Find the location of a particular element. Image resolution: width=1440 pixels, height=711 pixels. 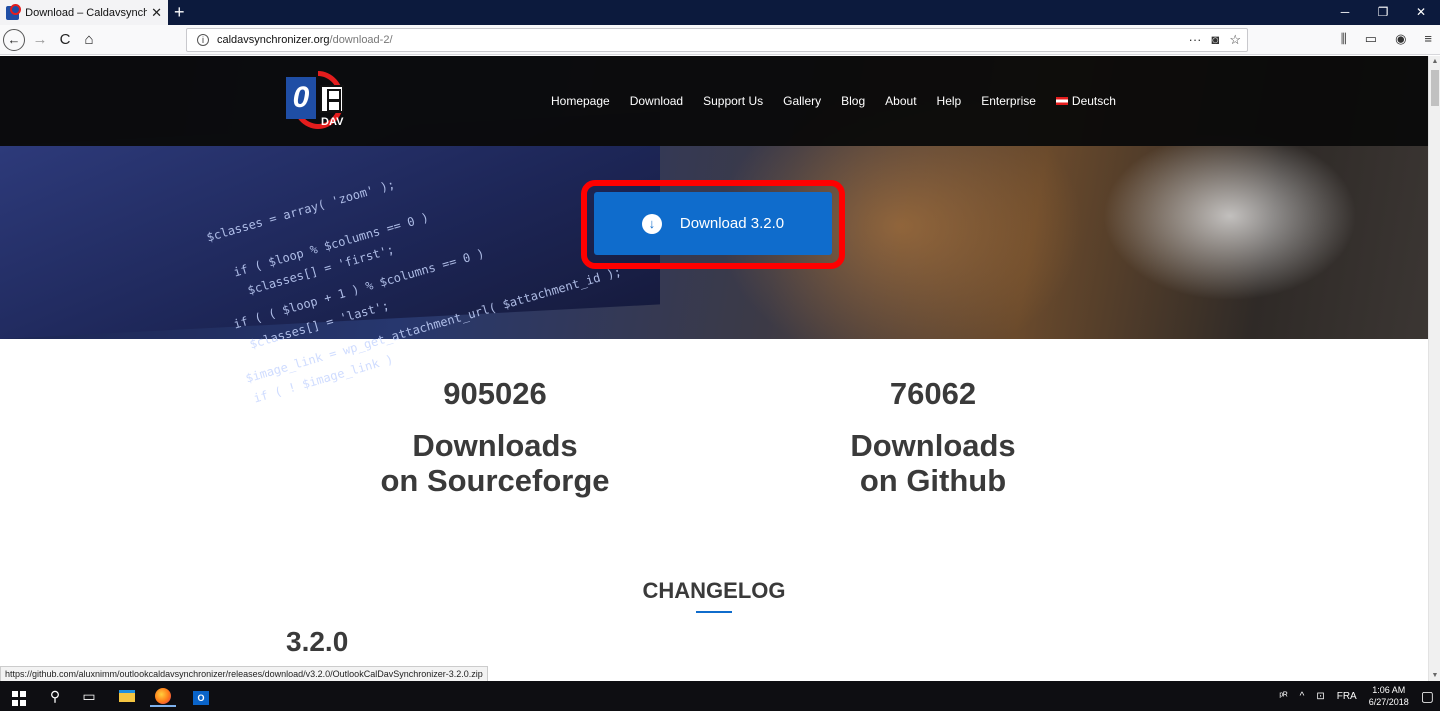

version-heading: 3.2.0 is located at coordinates (317, 641).